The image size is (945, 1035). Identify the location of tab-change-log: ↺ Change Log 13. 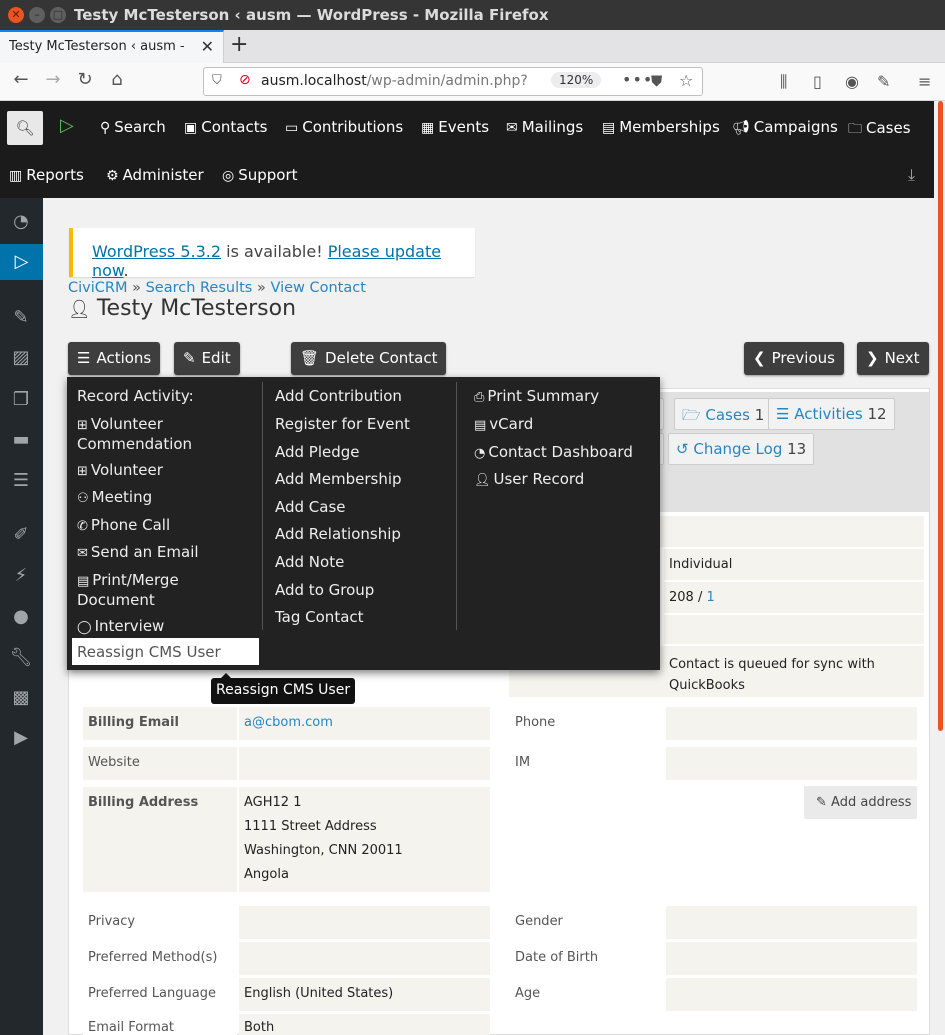
(741, 449).